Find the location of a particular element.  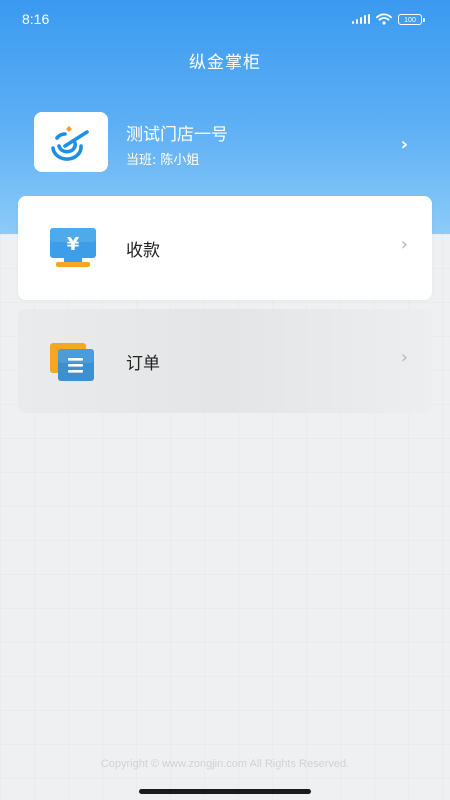

store-logo is located at coordinates (71, 142).